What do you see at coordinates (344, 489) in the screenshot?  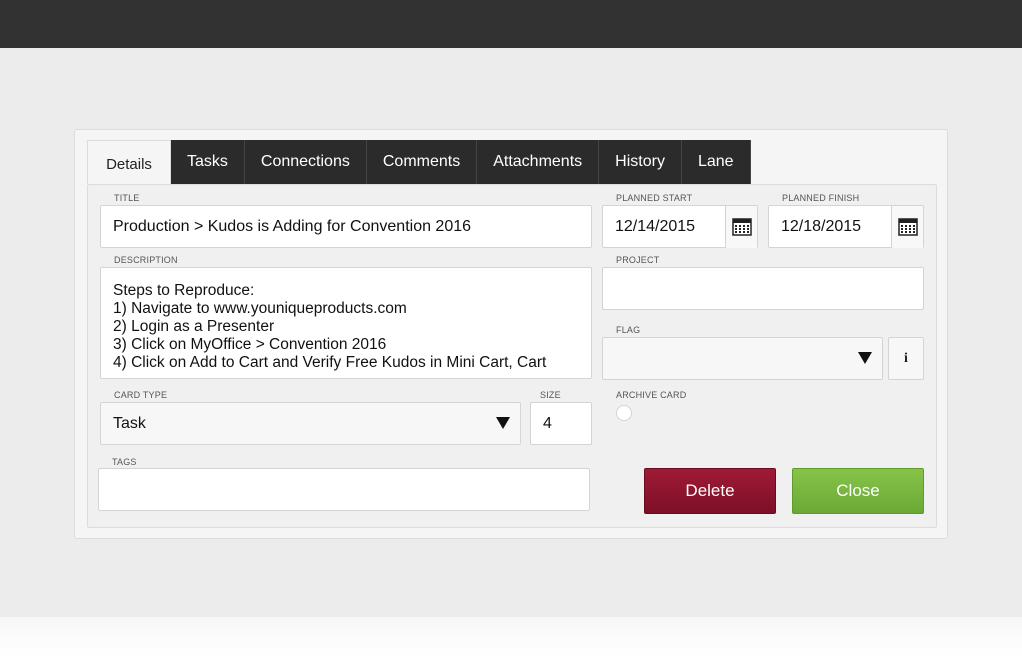 I see `tags-input` at bounding box center [344, 489].